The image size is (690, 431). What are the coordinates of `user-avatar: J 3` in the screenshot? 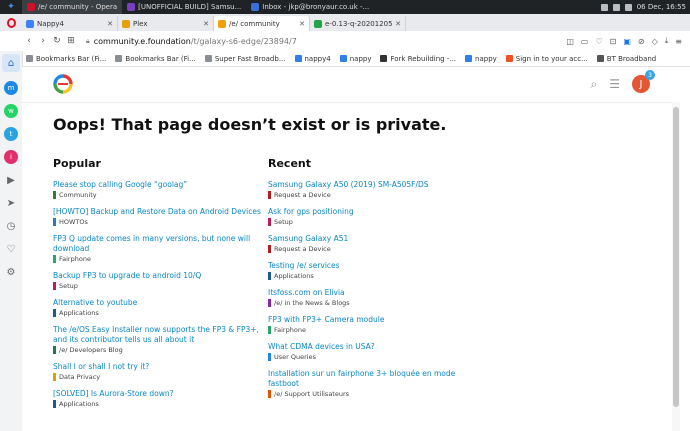 It's located at (643, 81).